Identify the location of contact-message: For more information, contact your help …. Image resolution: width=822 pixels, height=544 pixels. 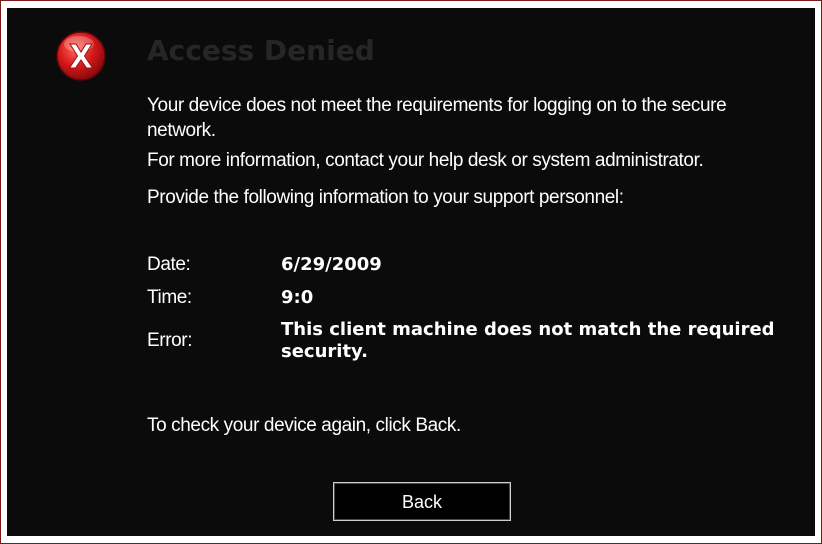
(425, 160).